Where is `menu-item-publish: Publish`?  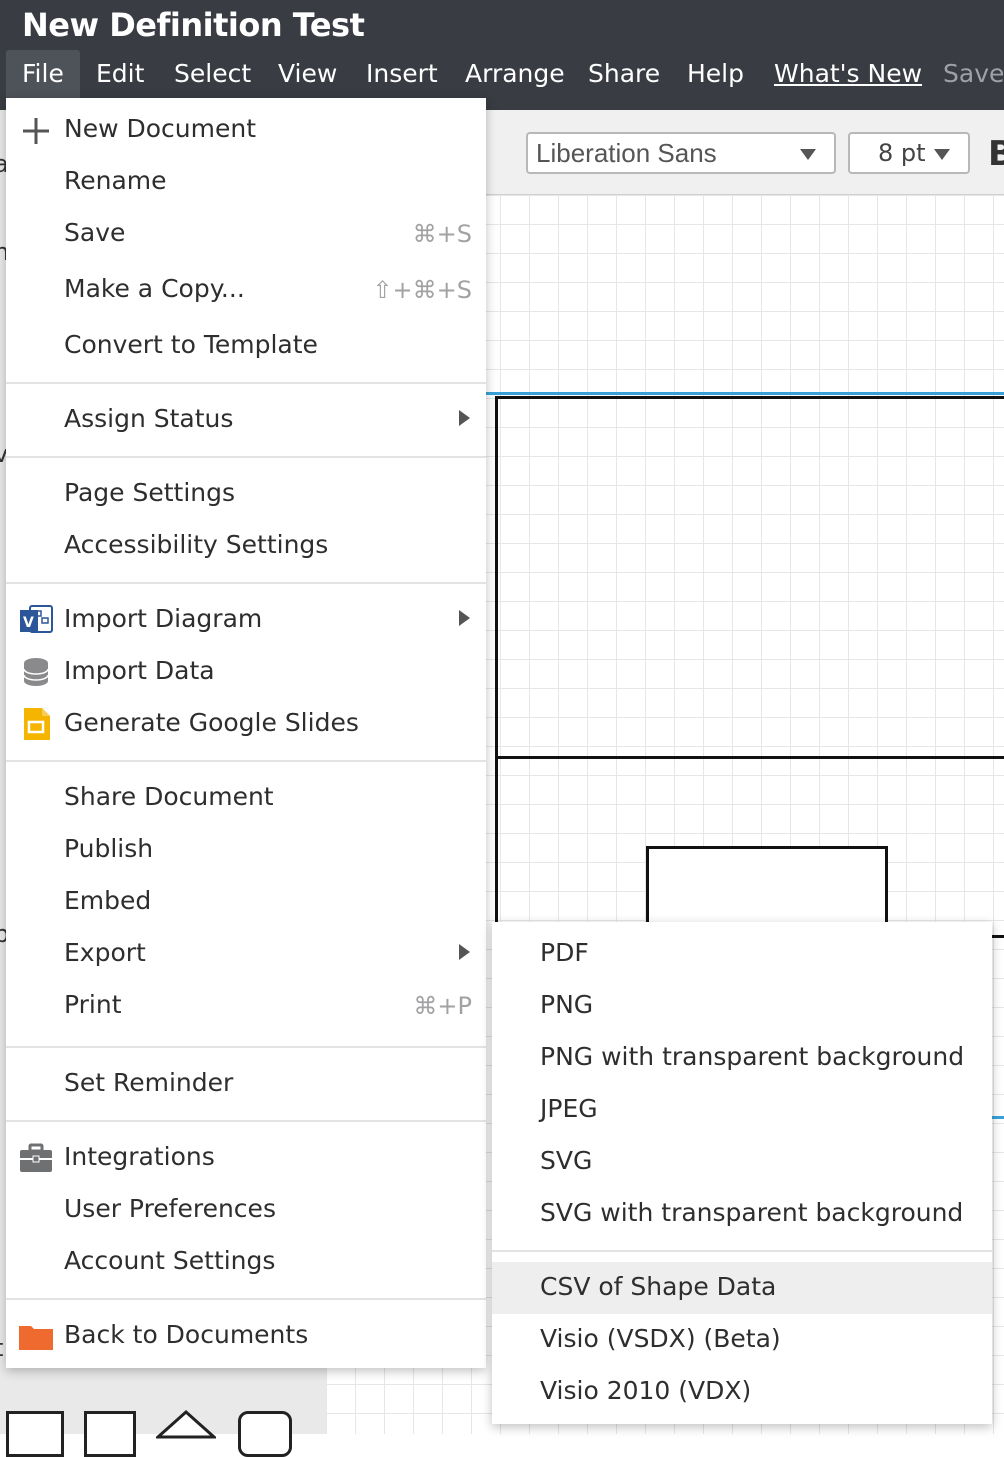 menu-item-publish: Publish is located at coordinates (246, 850).